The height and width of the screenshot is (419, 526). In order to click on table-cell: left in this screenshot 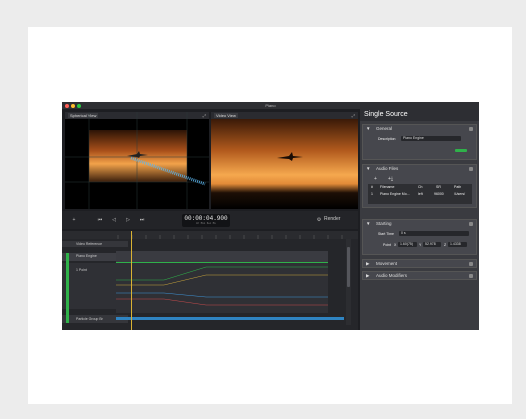, I will do `click(420, 194)`.